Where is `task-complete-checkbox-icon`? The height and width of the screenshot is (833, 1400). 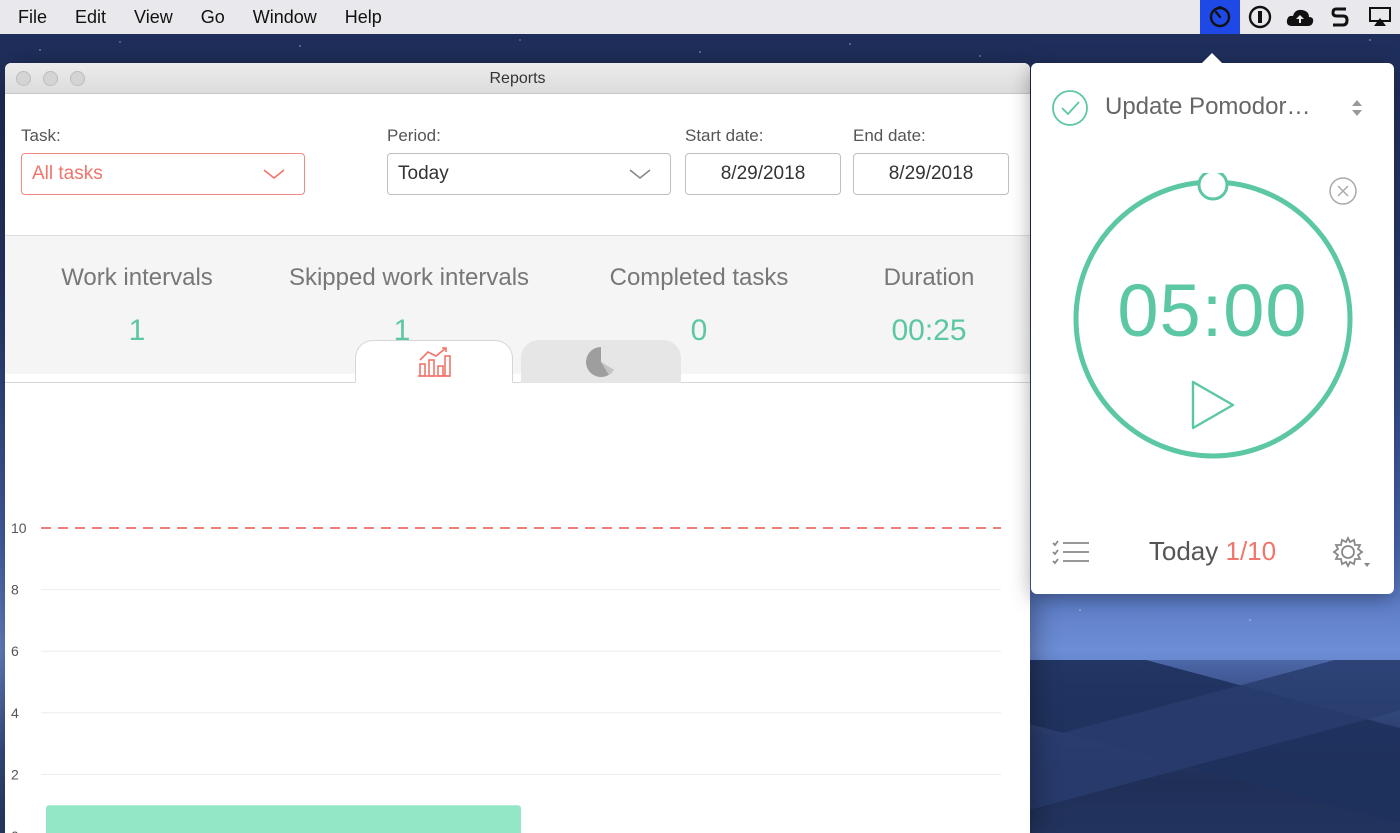
task-complete-checkbox-icon is located at coordinates (1070, 108).